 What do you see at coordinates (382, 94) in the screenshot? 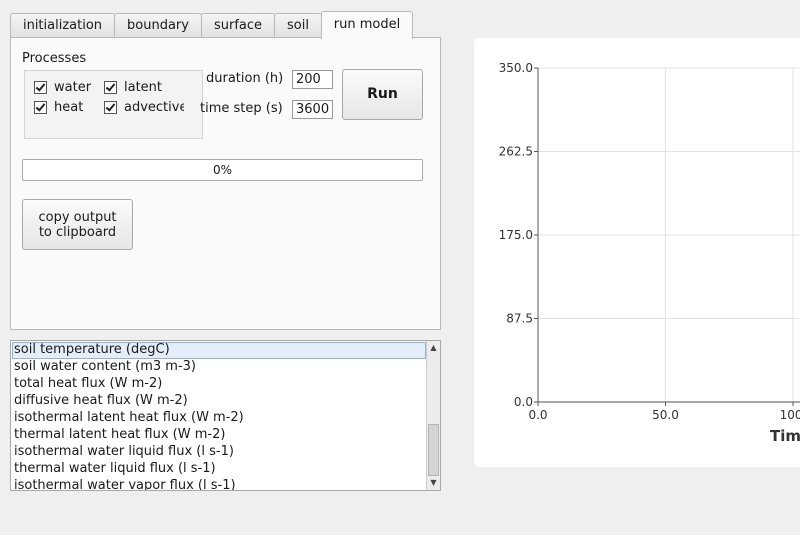
I see `run-button: Run` at bounding box center [382, 94].